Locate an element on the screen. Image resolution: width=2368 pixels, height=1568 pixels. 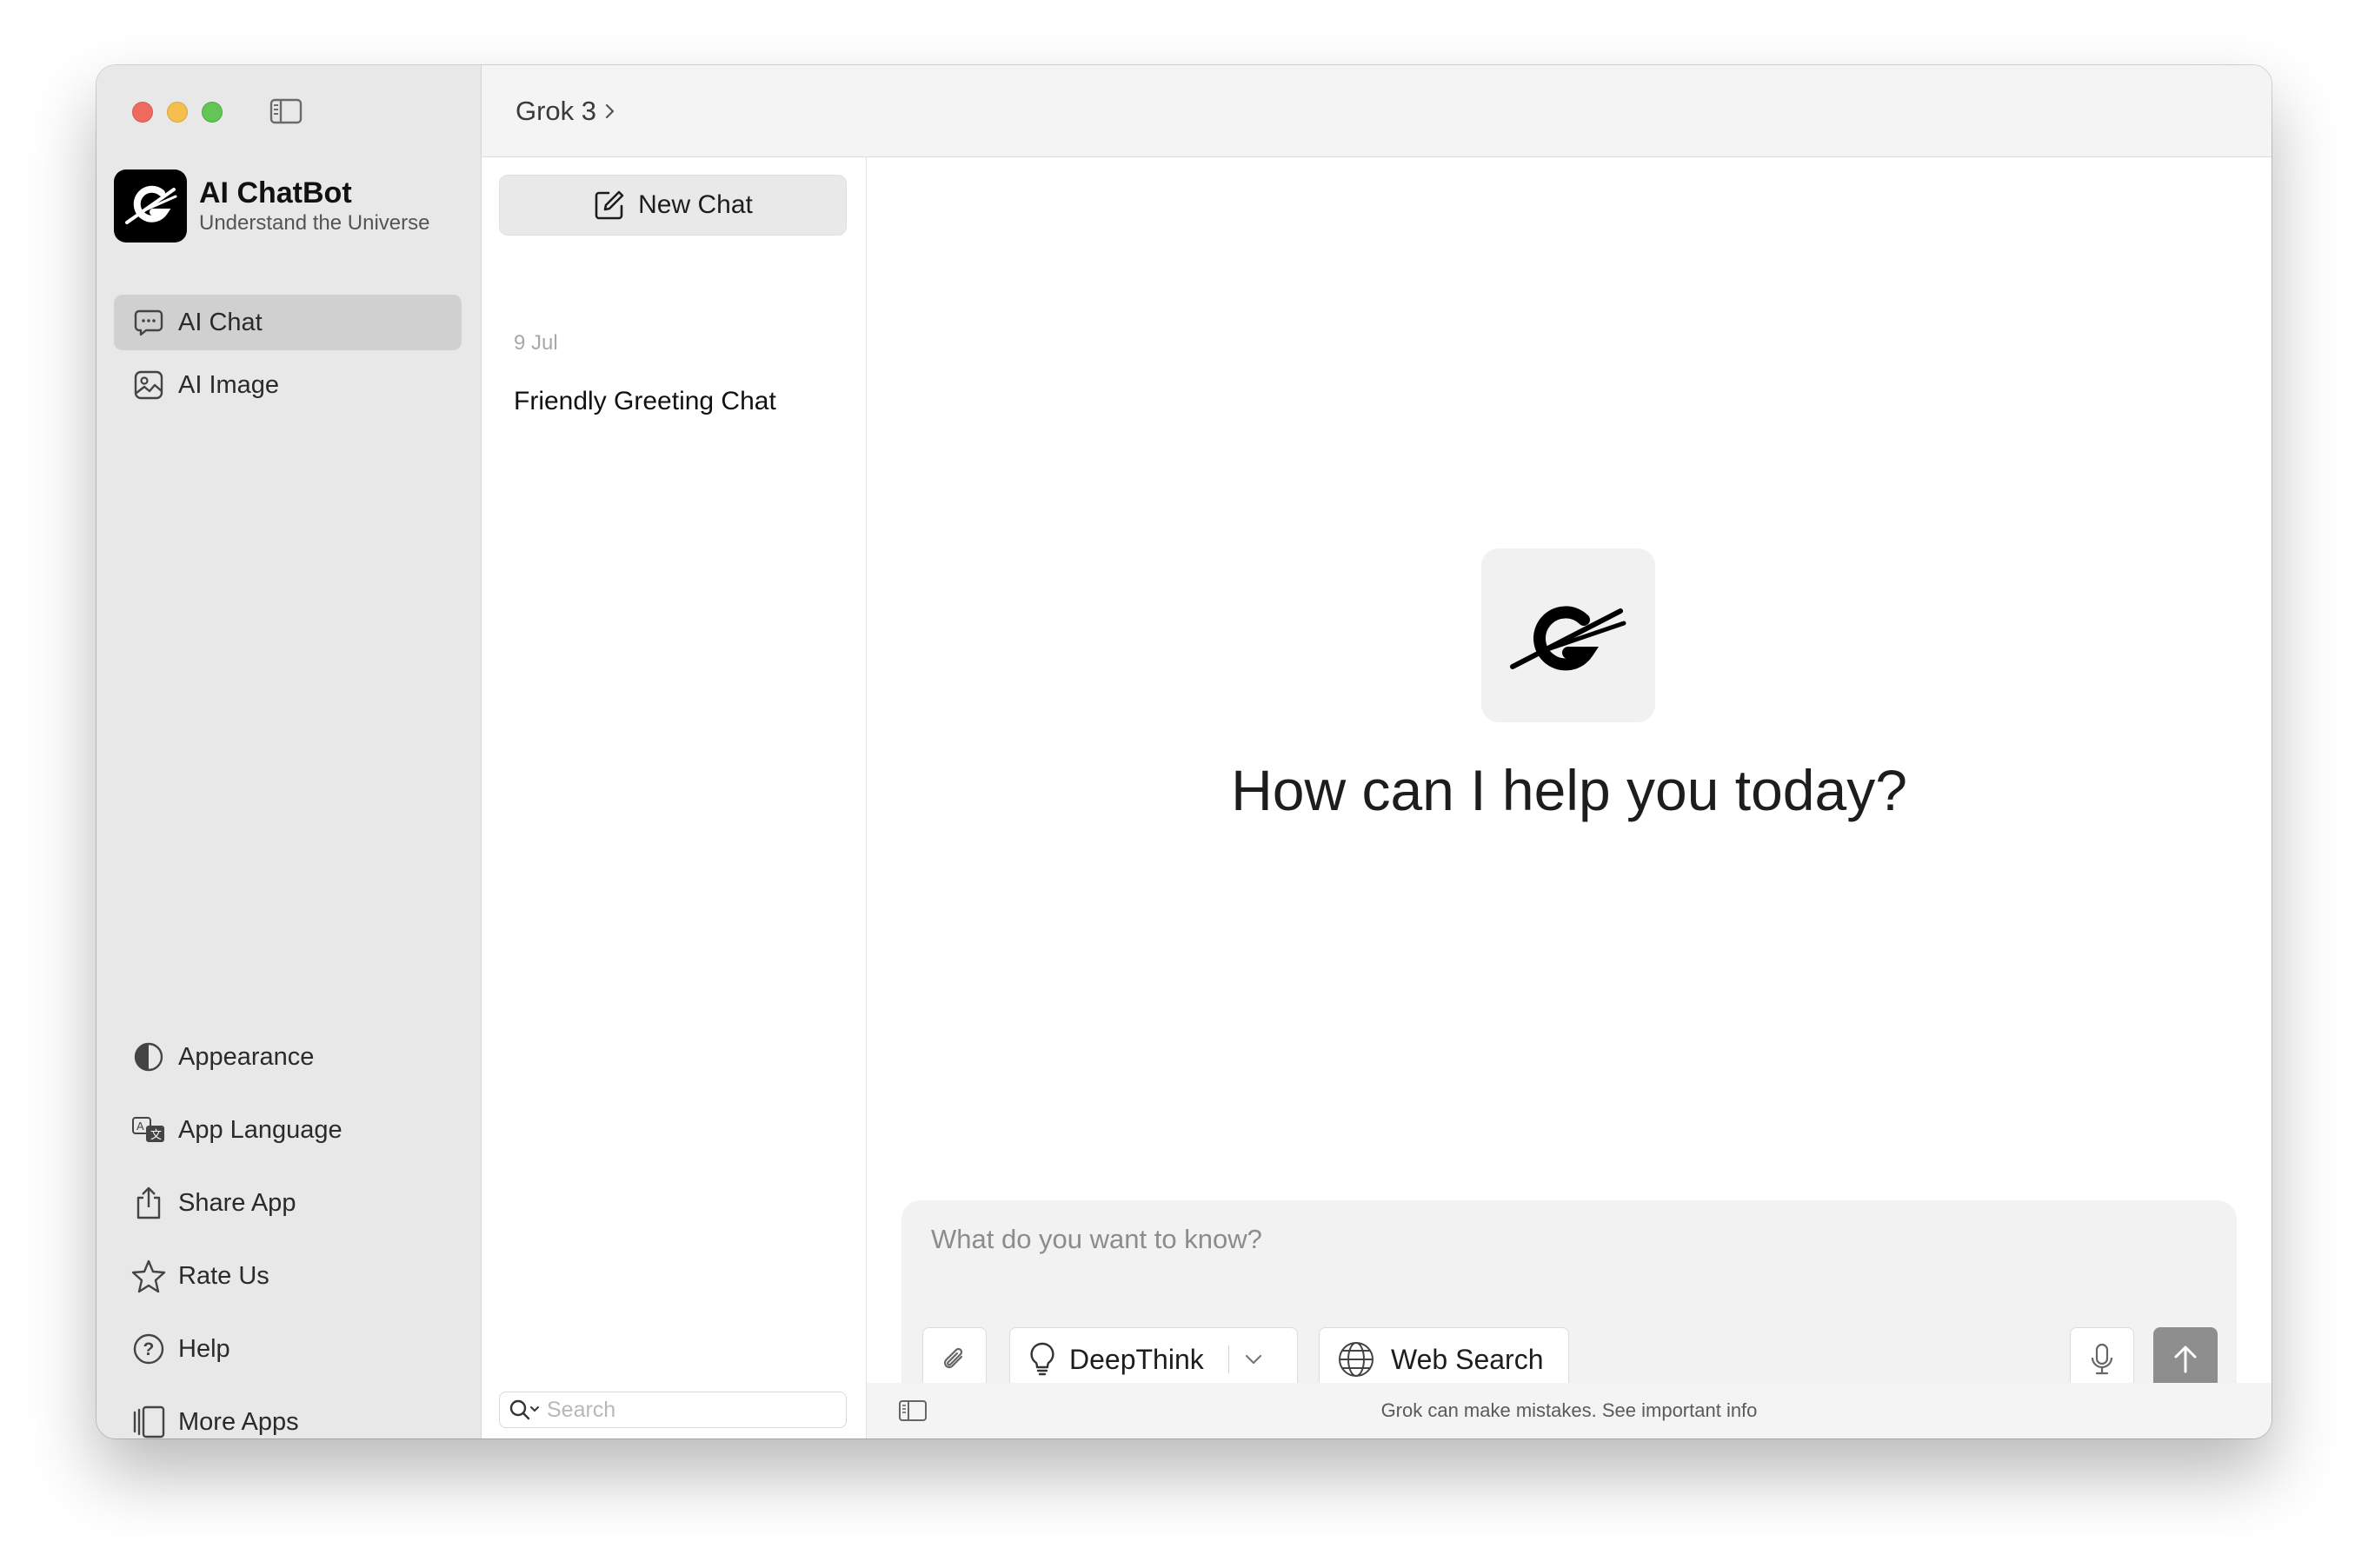
sidebar-item-label: Rate Us is located at coordinates (223, 1275).